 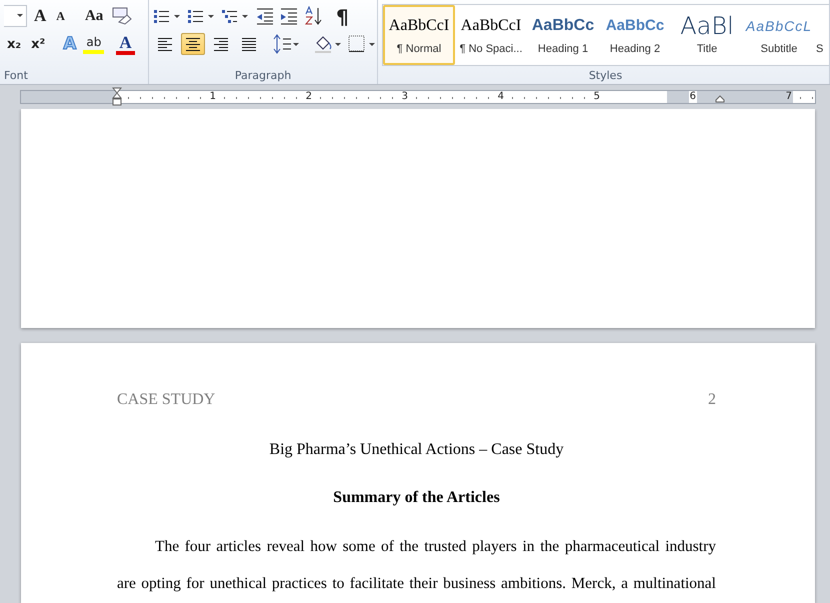 I want to click on style-item: AaBbCc Heading 2, so click(x=635, y=35).